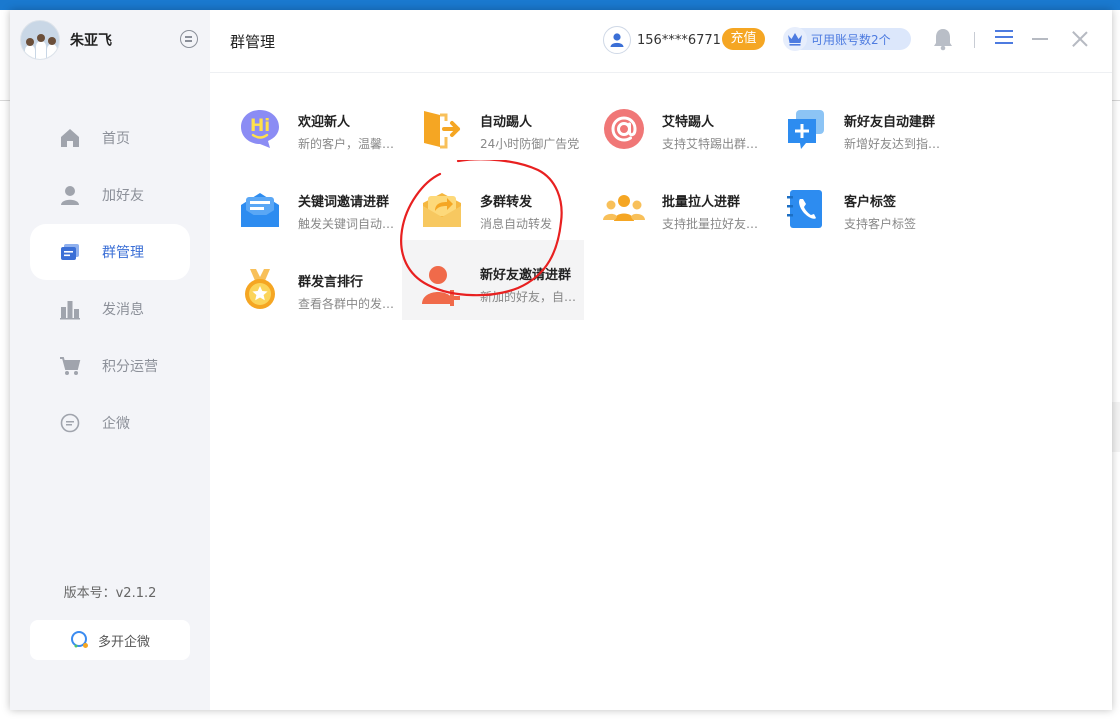 This screenshot has height=720, width=1120. I want to click on sidebar-item-label: 群管理, so click(123, 253).